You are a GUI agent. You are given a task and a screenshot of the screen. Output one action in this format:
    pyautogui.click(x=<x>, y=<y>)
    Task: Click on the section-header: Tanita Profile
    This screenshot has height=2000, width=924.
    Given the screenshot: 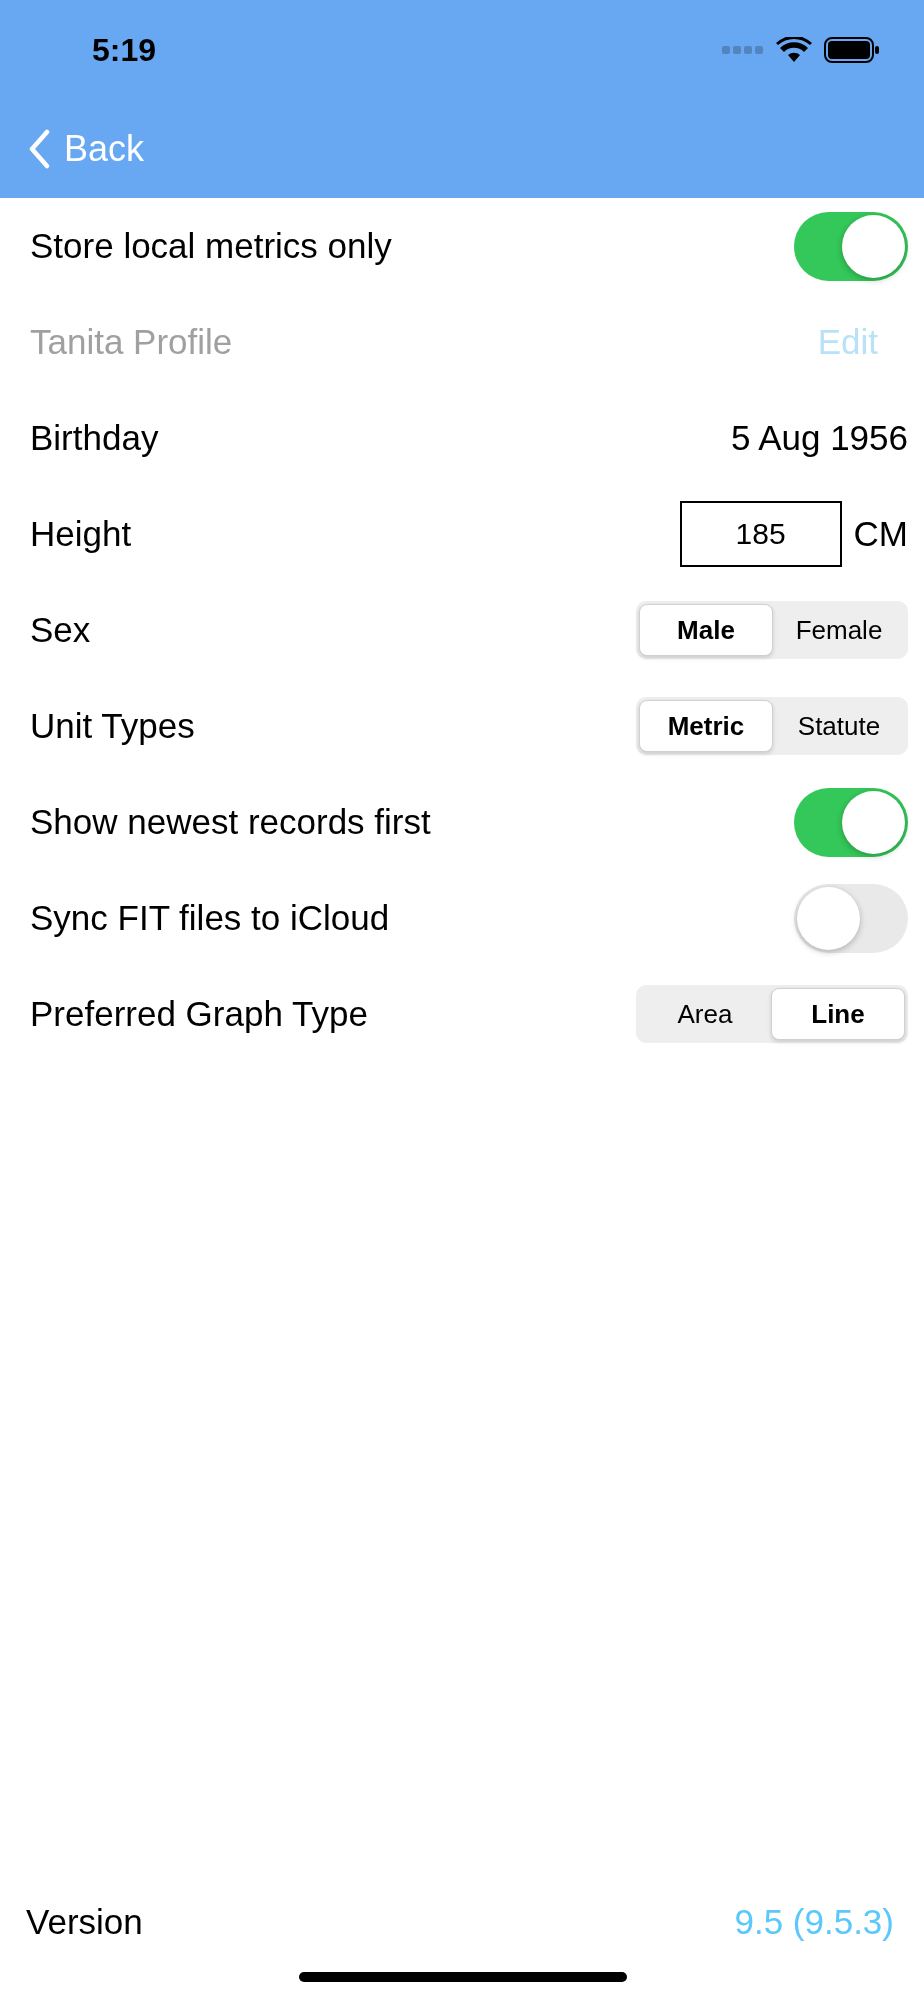 What is the action you would take?
    pyautogui.click(x=131, y=341)
    